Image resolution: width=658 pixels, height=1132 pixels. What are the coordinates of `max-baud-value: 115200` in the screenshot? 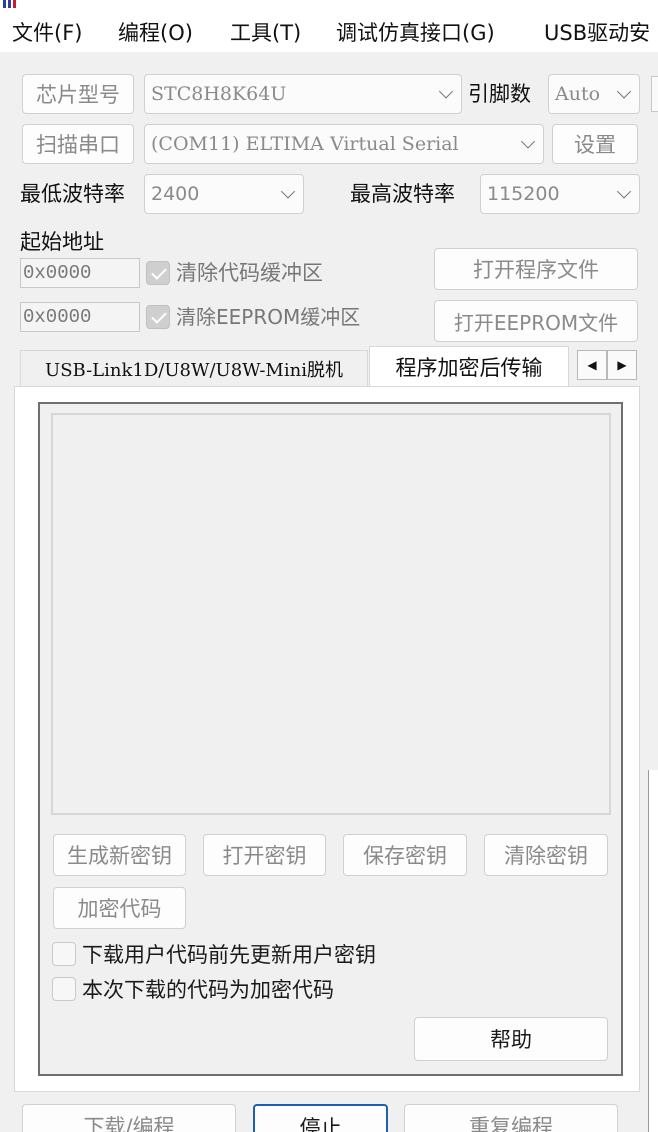 It's located at (523, 194).